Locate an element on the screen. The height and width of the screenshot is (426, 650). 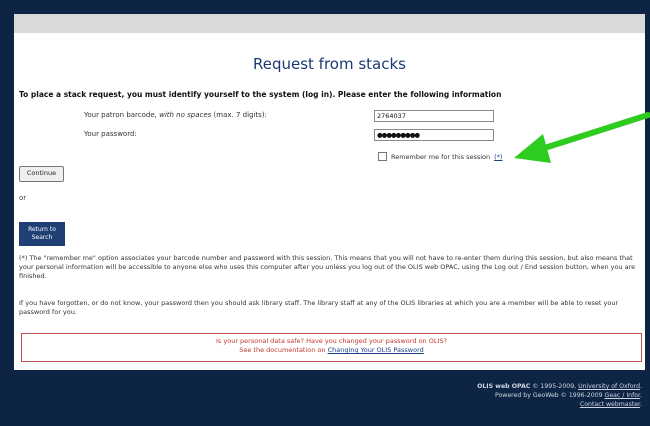
arrow-head is located at coordinates (532, 148).